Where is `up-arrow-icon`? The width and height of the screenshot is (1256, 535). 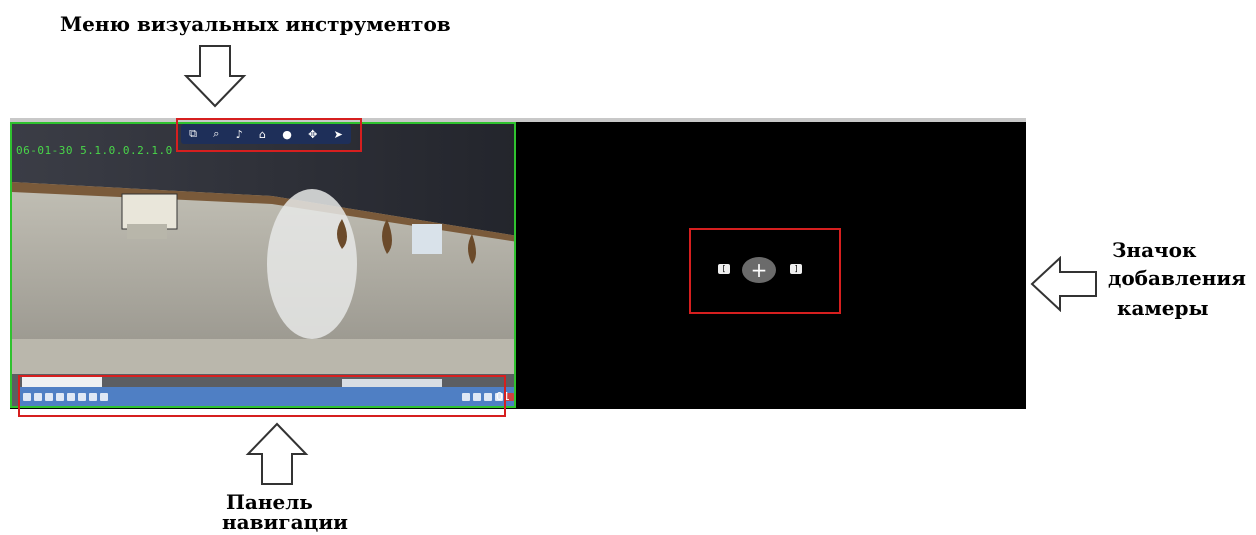 up-arrow-icon is located at coordinates (277, 453).